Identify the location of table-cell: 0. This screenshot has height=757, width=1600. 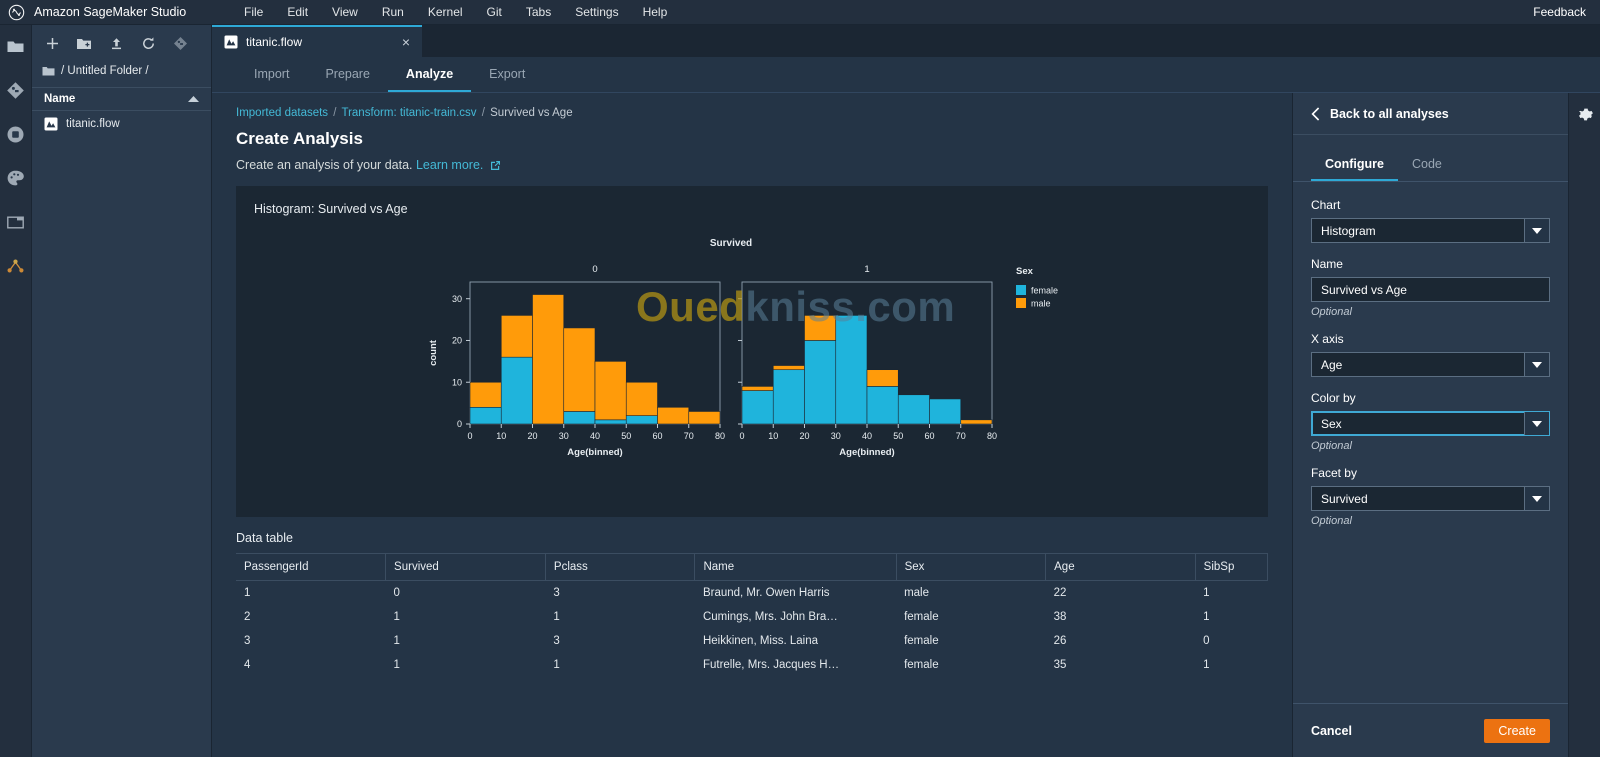
(1206, 641).